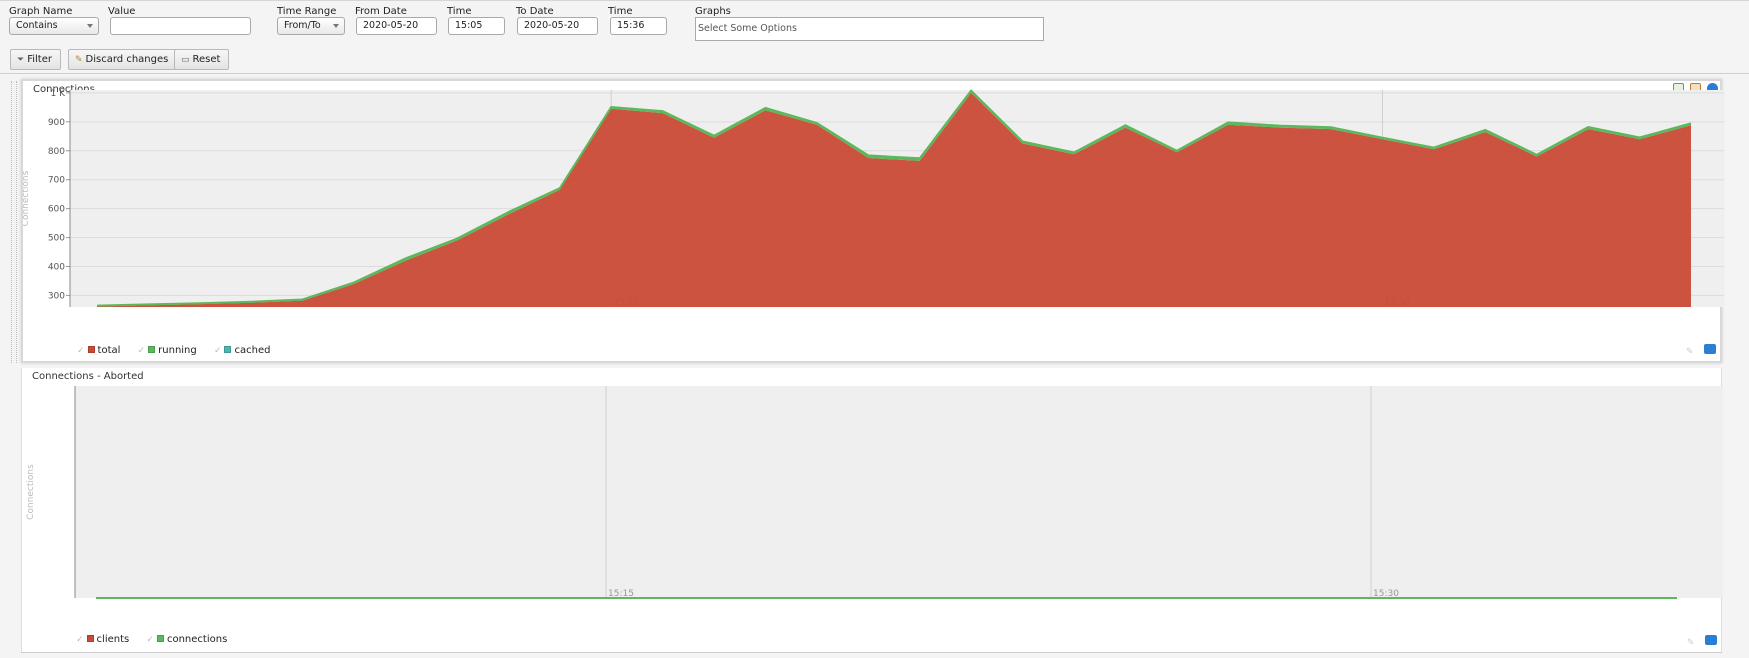 The height and width of the screenshot is (658, 1749). What do you see at coordinates (871, 655) in the screenshot?
I see `panel-footer-divider` at bounding box center [871, 655].